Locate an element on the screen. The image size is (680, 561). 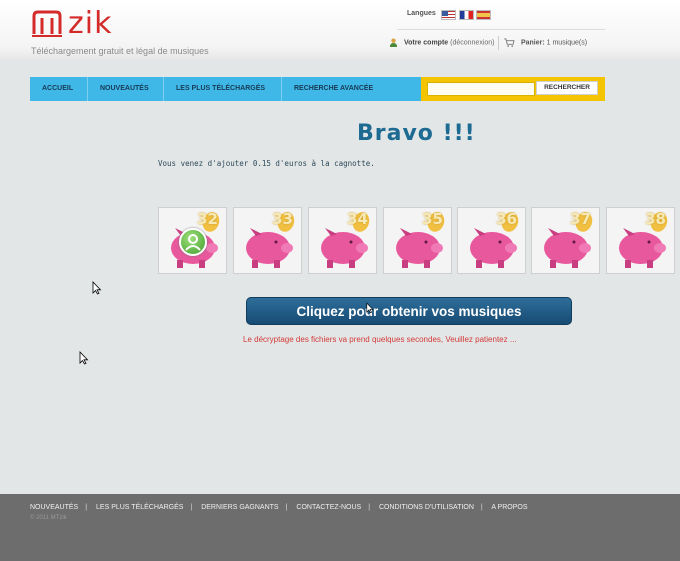
footer-link-contact: CONTACTEZ-NOUS is located at coordinates (328, 507).